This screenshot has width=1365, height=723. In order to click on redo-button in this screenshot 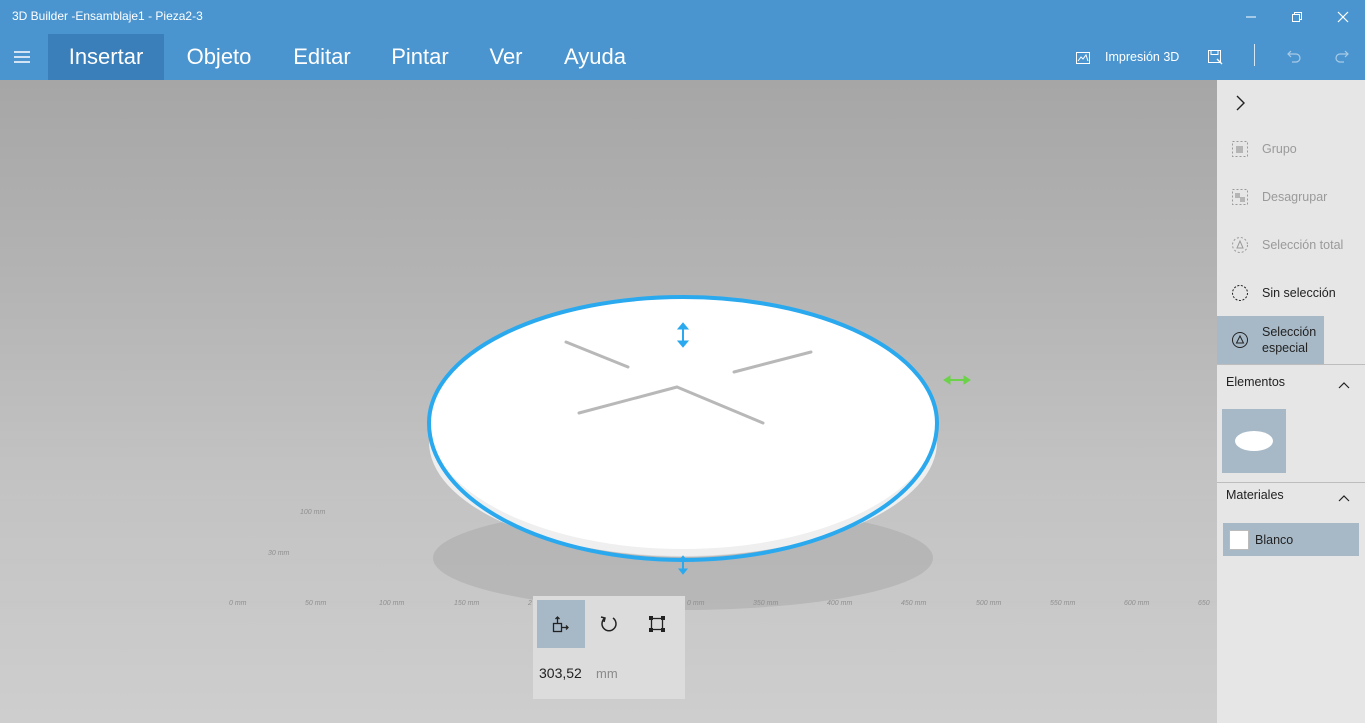, I will do `click(1342, 57)`.